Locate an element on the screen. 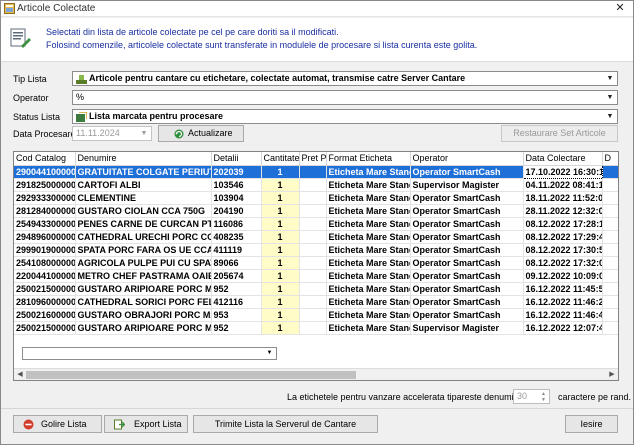 The image size is (634, 445). cell-data-colectare: 16.12.2022 12:07:4 is located at coordinates (563, 328).